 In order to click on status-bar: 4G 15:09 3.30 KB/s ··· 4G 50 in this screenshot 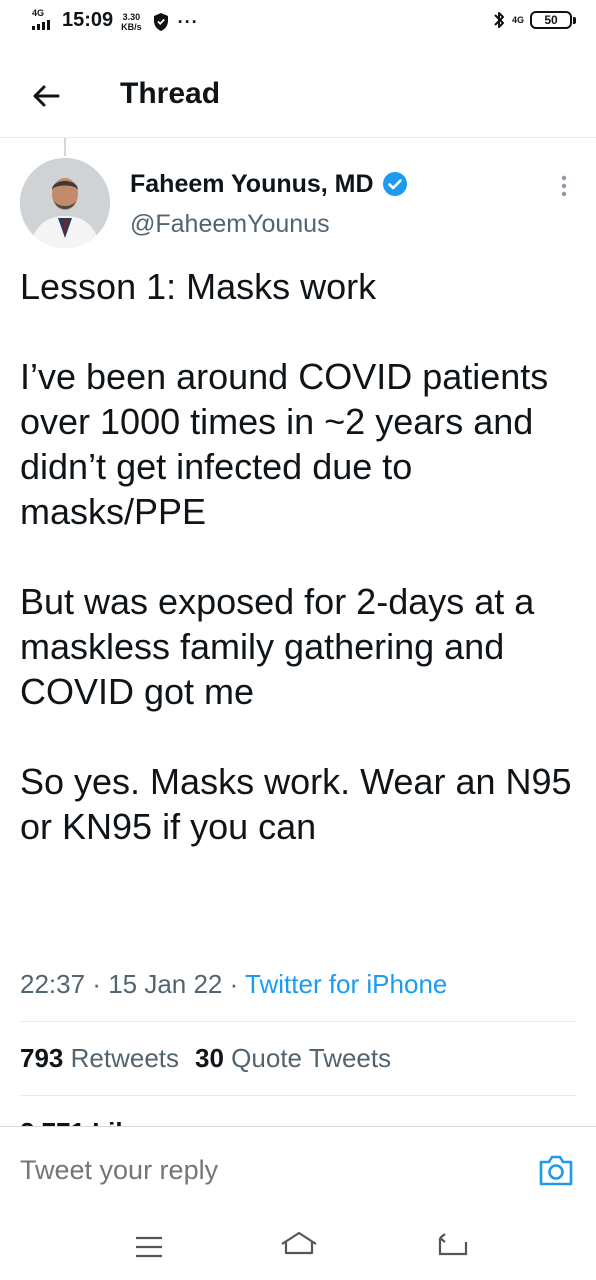, I will do `click(298, 22)`.